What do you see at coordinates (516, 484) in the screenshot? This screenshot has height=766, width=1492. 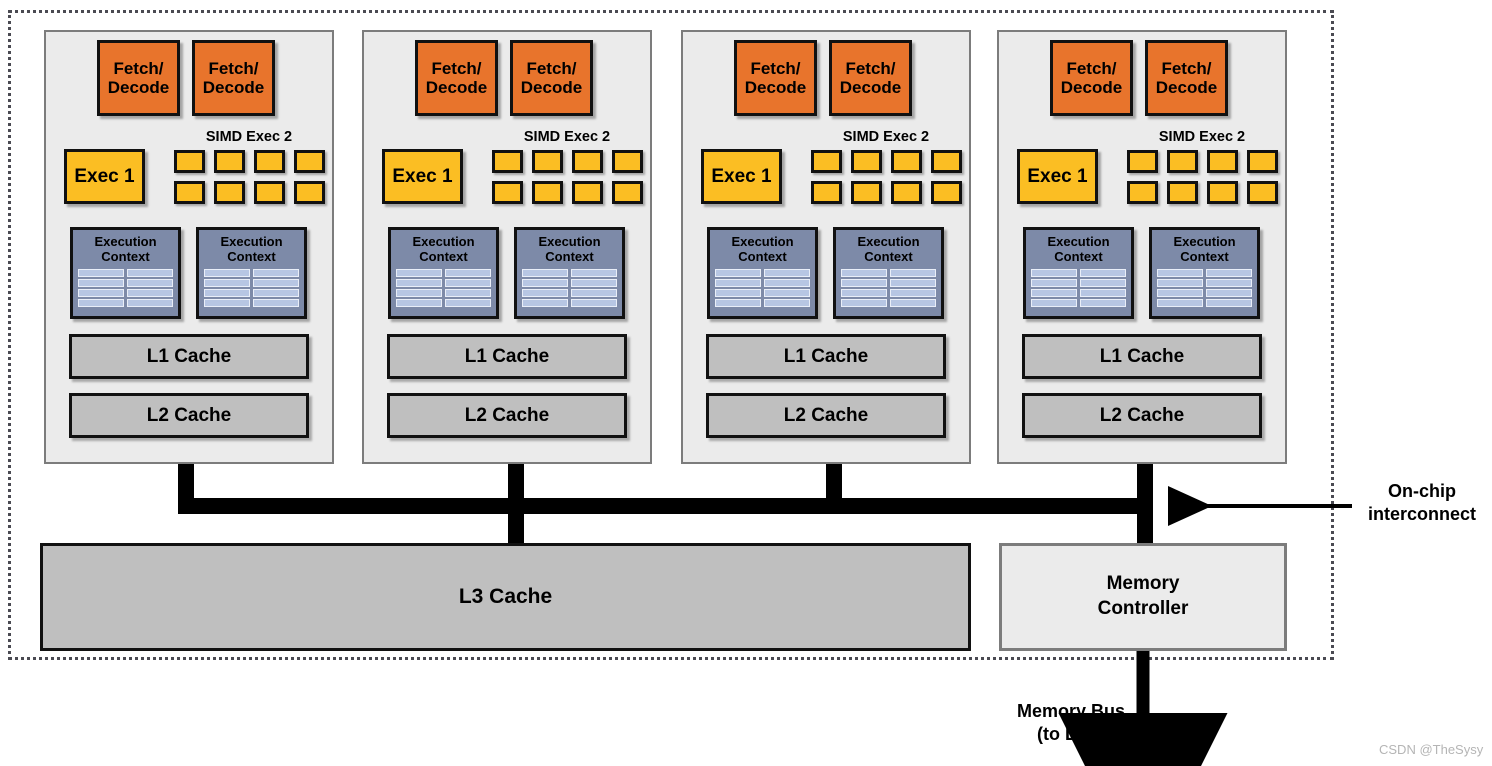 I see `core2-bus-stub` at bounding box center [516, 484].